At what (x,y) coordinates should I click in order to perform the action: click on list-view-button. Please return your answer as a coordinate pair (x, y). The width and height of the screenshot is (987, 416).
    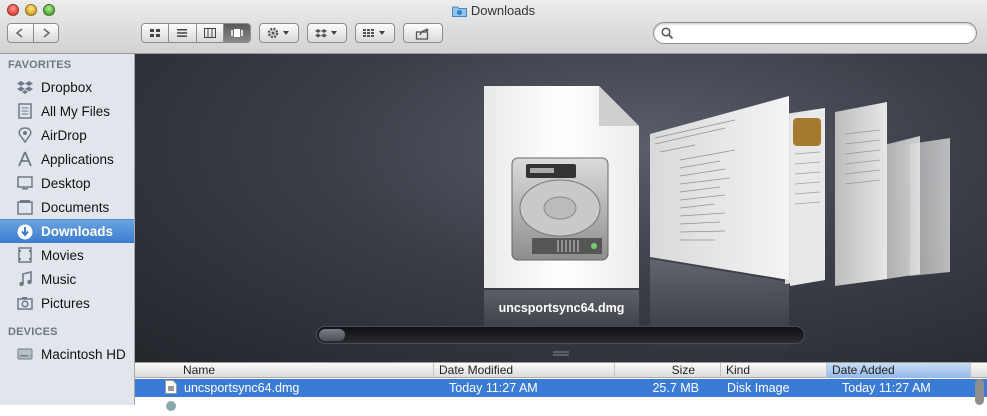
    Looking at the image, I should click on (183, 33).